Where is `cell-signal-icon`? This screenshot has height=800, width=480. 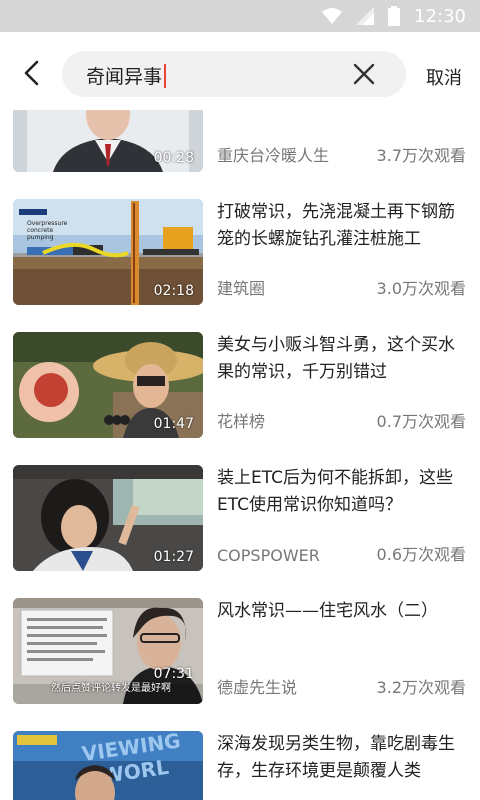
cell-signal-icon is located at coordinates (365, 16).